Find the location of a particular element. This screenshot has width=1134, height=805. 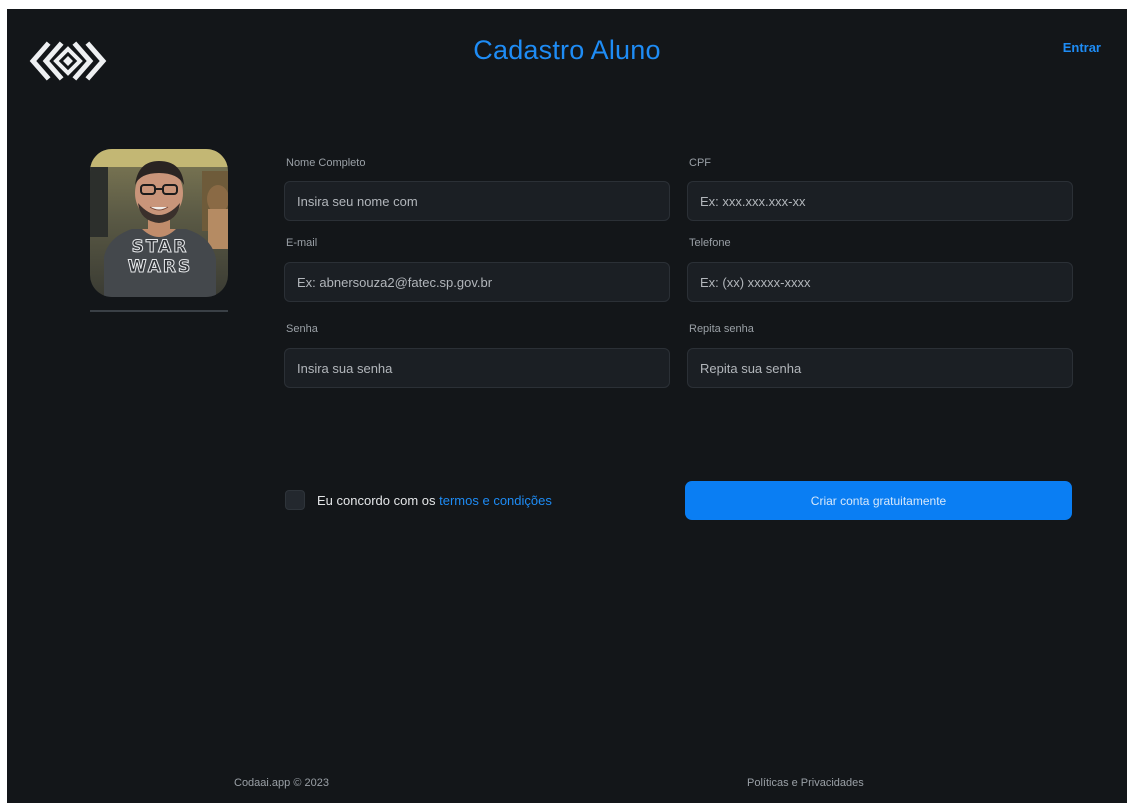

avatar-photo: STAR WARS is located at coordinates (159, 223).